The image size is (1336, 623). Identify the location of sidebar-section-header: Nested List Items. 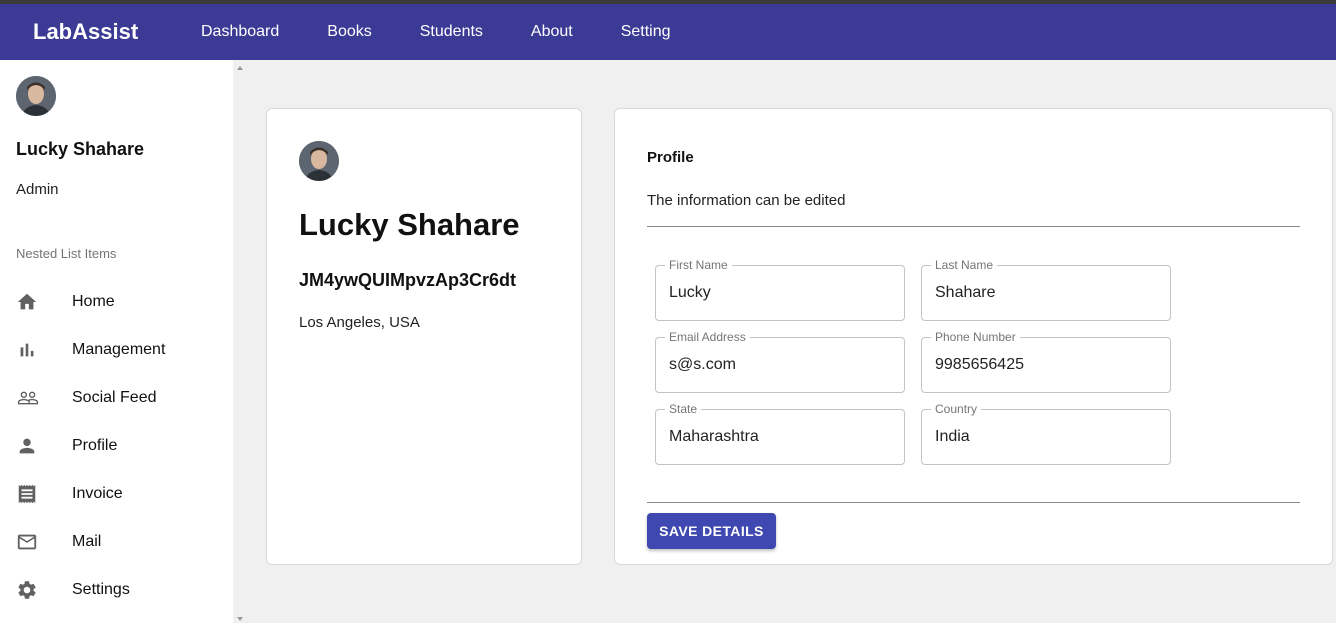
(66, 253).